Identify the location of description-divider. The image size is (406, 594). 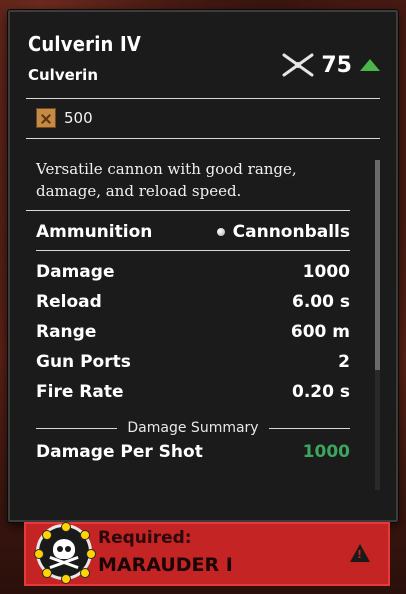
(188, 210).